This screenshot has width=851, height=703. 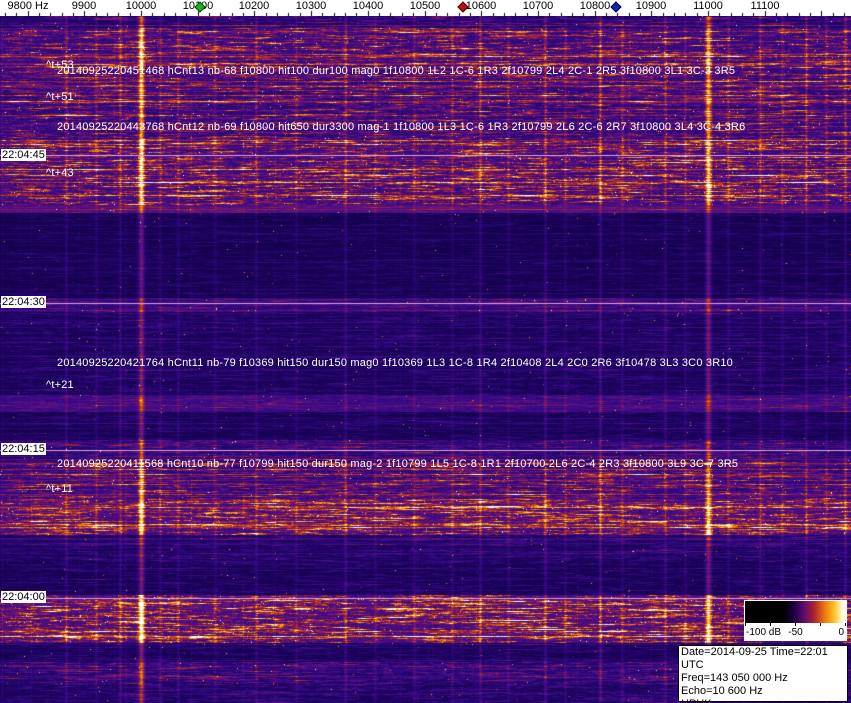 I want to click on freq-tick-label: 10400, so click(x=368, y=6).